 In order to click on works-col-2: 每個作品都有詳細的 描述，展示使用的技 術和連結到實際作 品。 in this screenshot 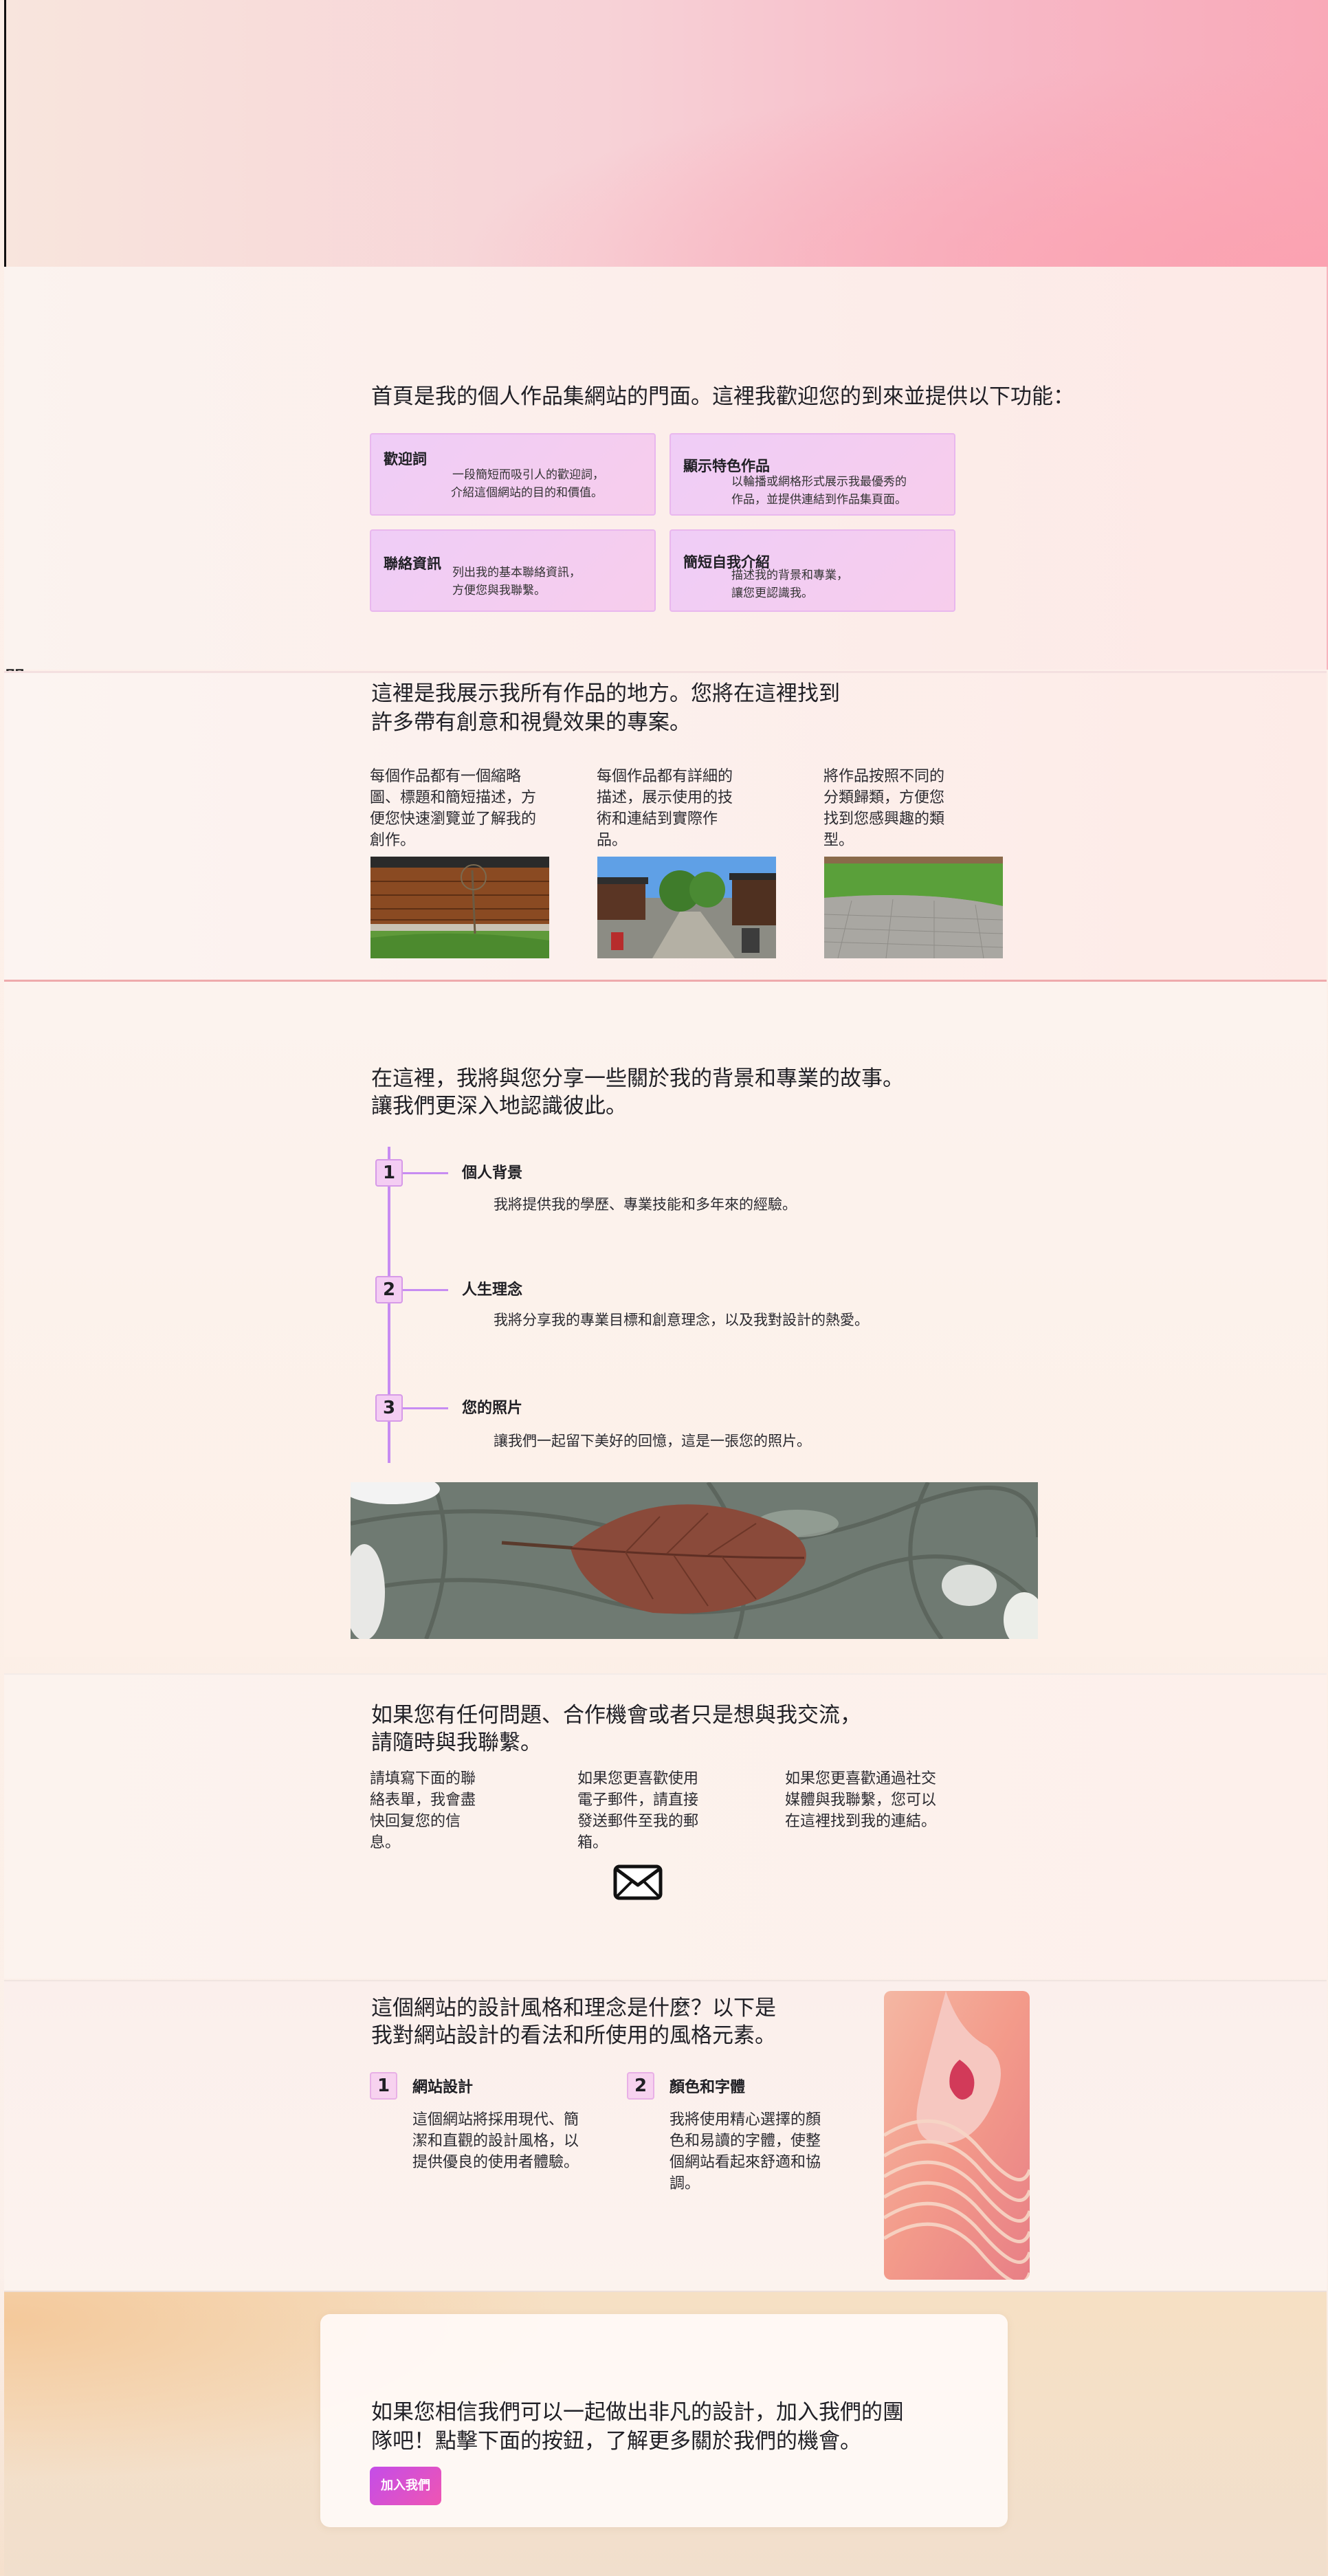, I will do `click(665, 808)`.